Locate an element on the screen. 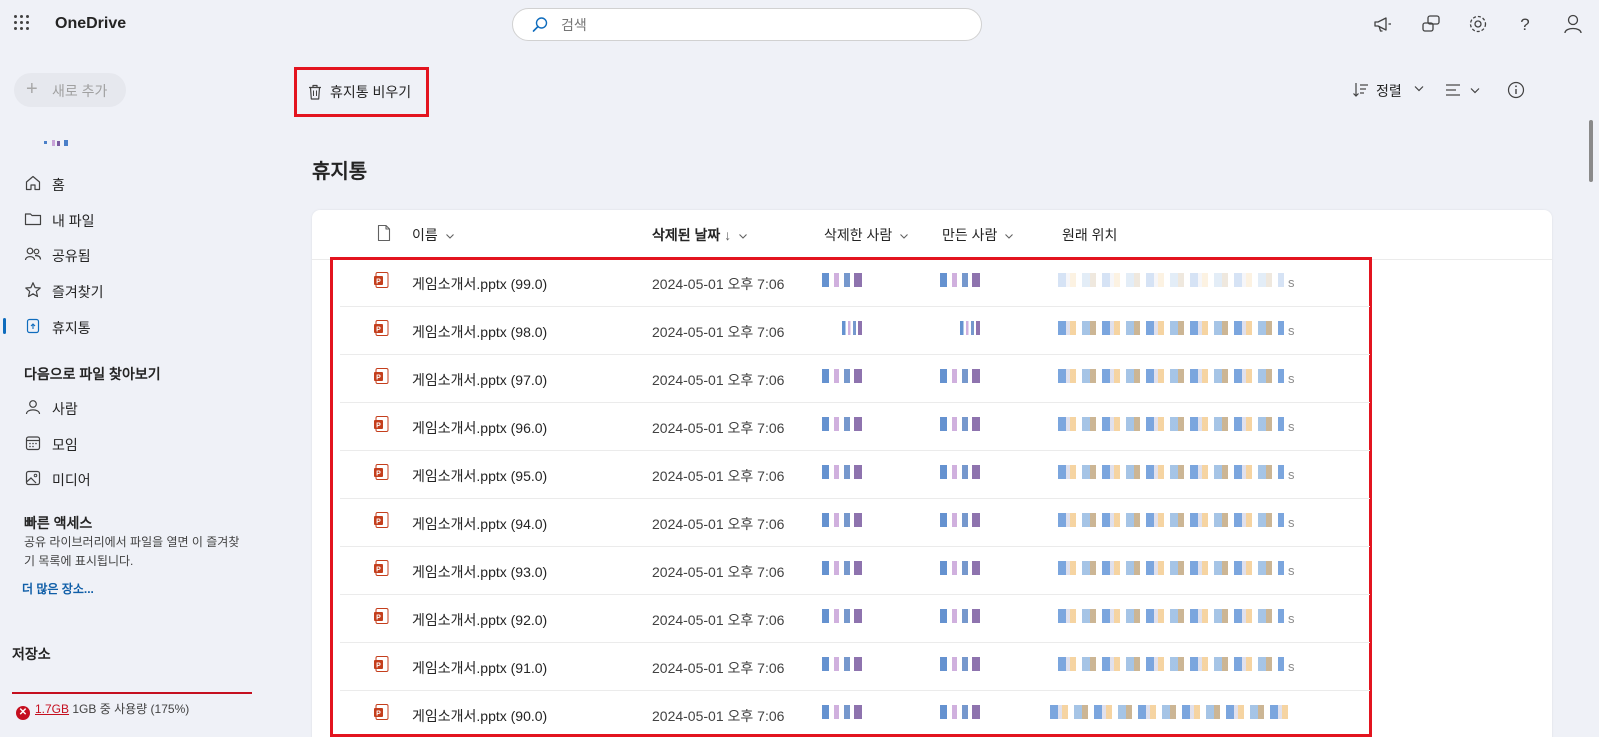  storage-used-link: 1.7GB is located at coordinates (52, 709).